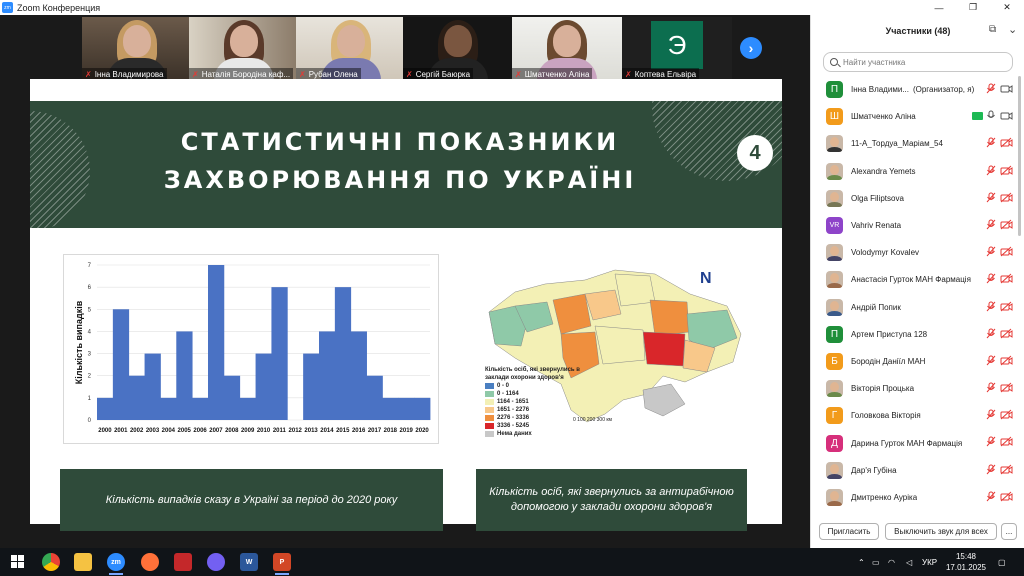 This screenshot has width=1024, height=576. Describe the element at coordinates (914, 198) in the screenshot. I see `participant-row: Olga Filiptsova` at that location.